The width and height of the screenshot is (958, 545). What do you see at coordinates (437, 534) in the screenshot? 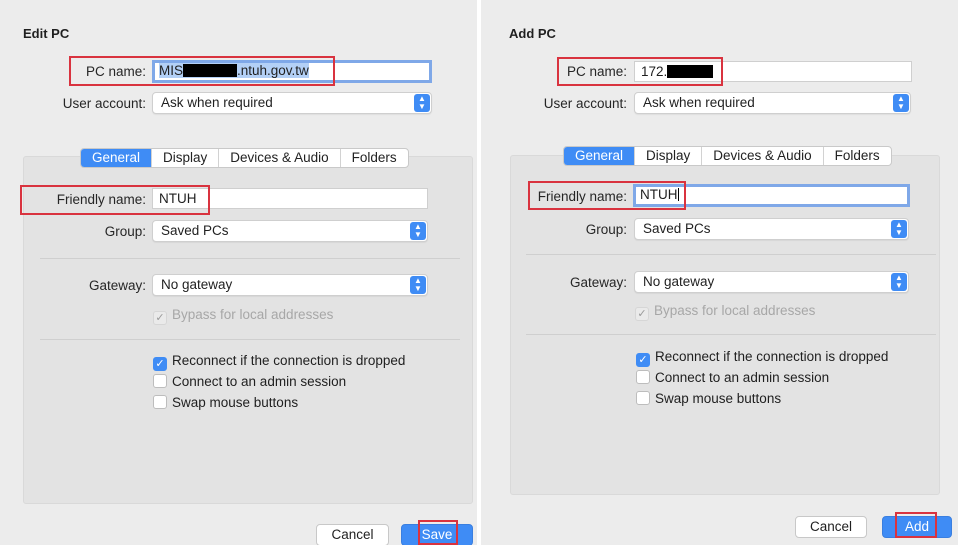
I see `save-button: Save` at bounding box center [437, 534].